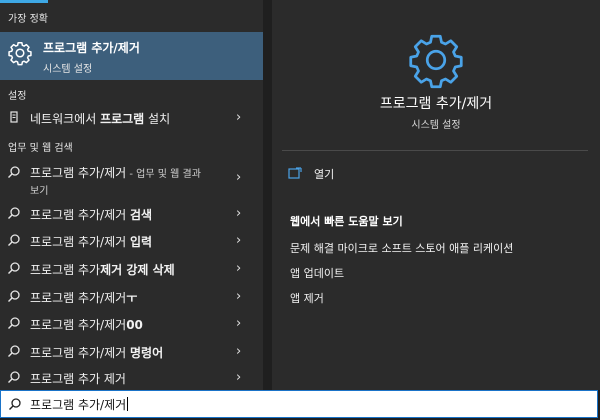  Describe the element at coordinates (131, 377) in the screenshot. I see `search-result-item: 프로그램 추가 제거 ›` at that location.